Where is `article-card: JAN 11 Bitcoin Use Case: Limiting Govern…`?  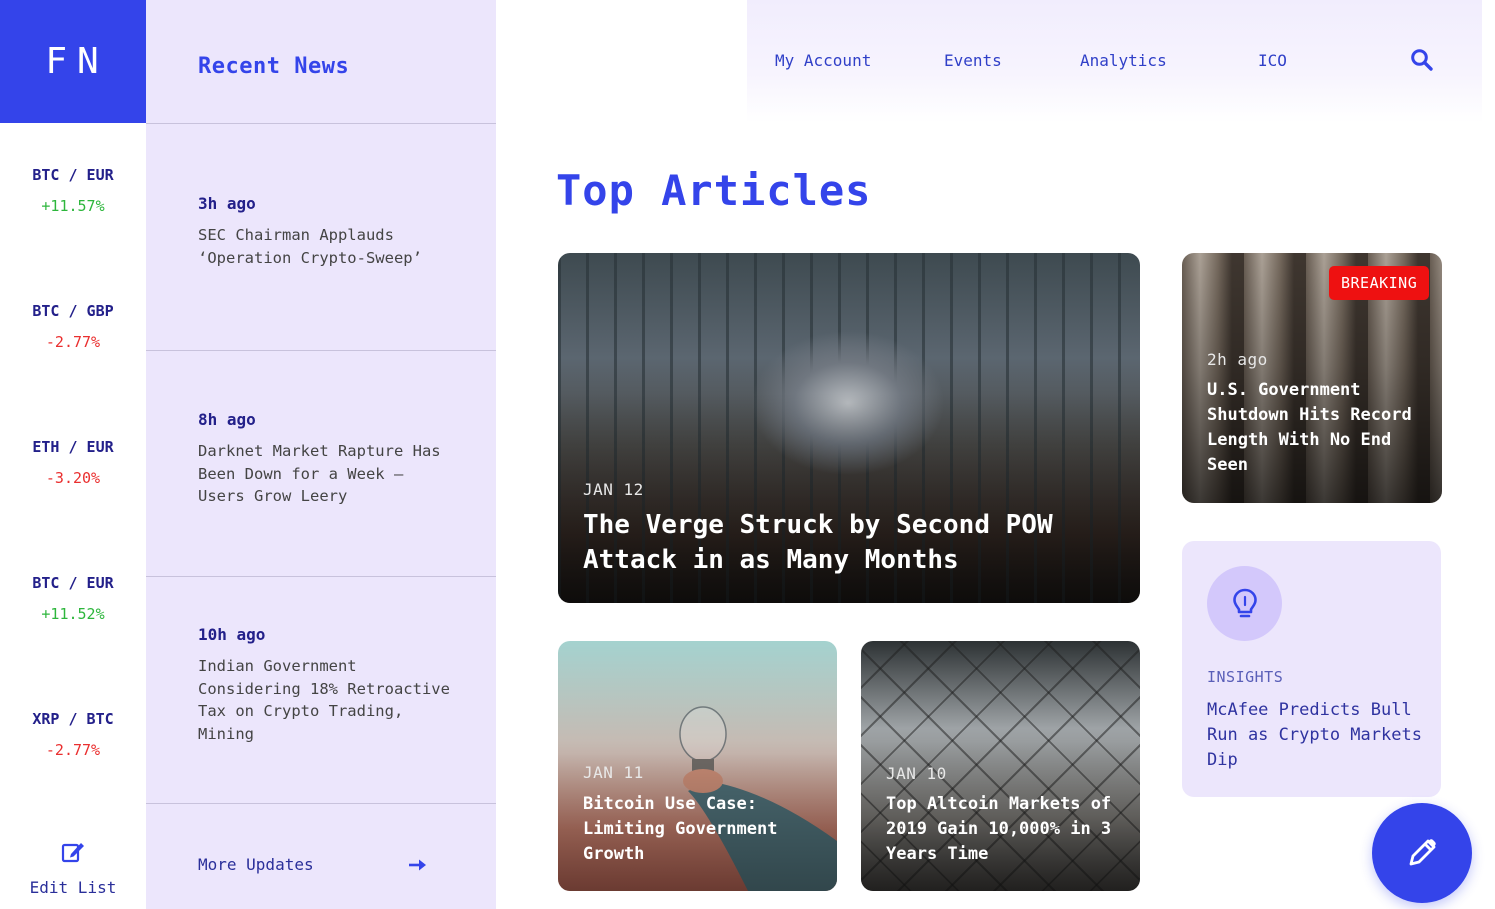
article-card: JAN 11 Bitcoin Use Case: Limiting Govern… is located at coordinates (697, 766).